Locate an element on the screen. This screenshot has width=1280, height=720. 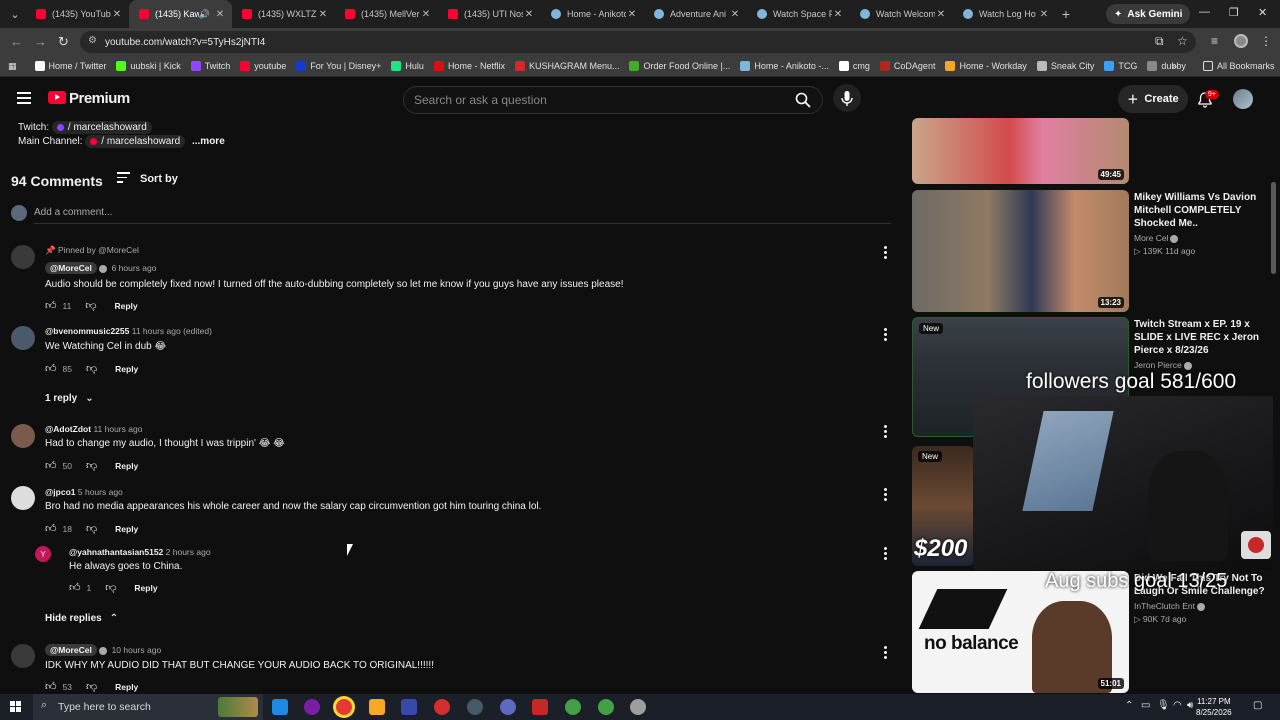
video-thumbnail: 13:23 is located at coordinates (1020, 251).